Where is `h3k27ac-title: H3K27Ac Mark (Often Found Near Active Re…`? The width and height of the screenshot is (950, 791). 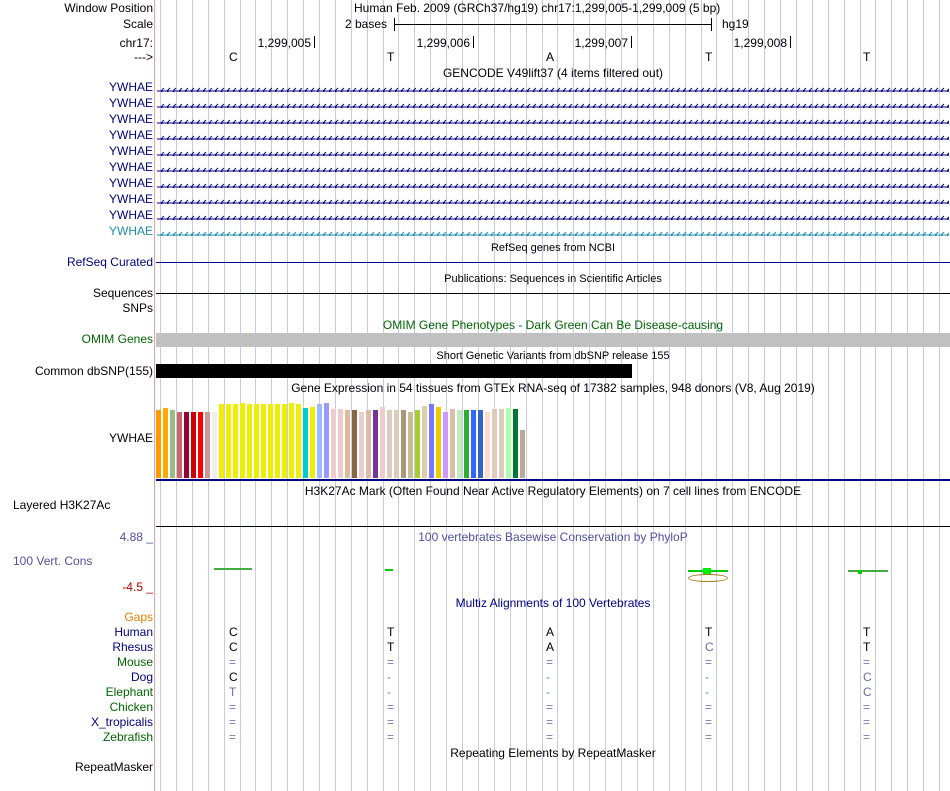 h3k27ac-title: H3K27Ac Mark (Often Found Near Active Re… is located at coordinates (553, 491).